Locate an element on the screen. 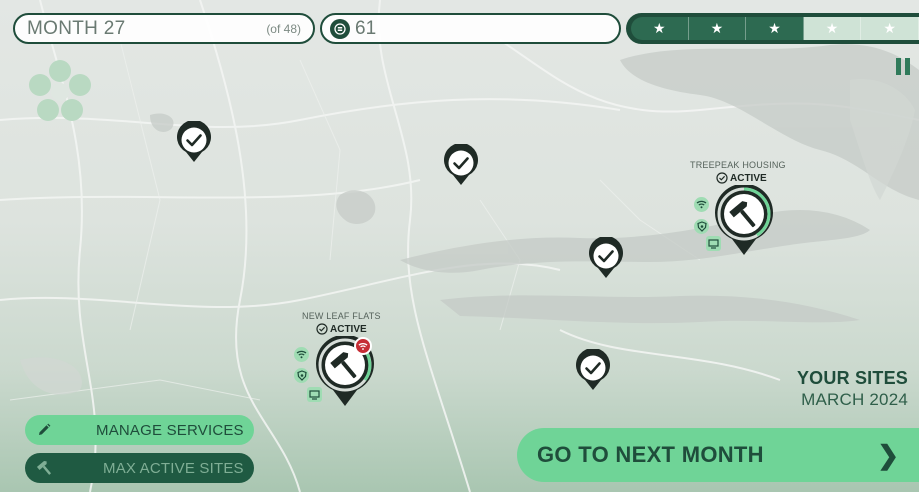 This screenshot has width=919, height=492. pencil-icon is located at coordinates (45, 429).